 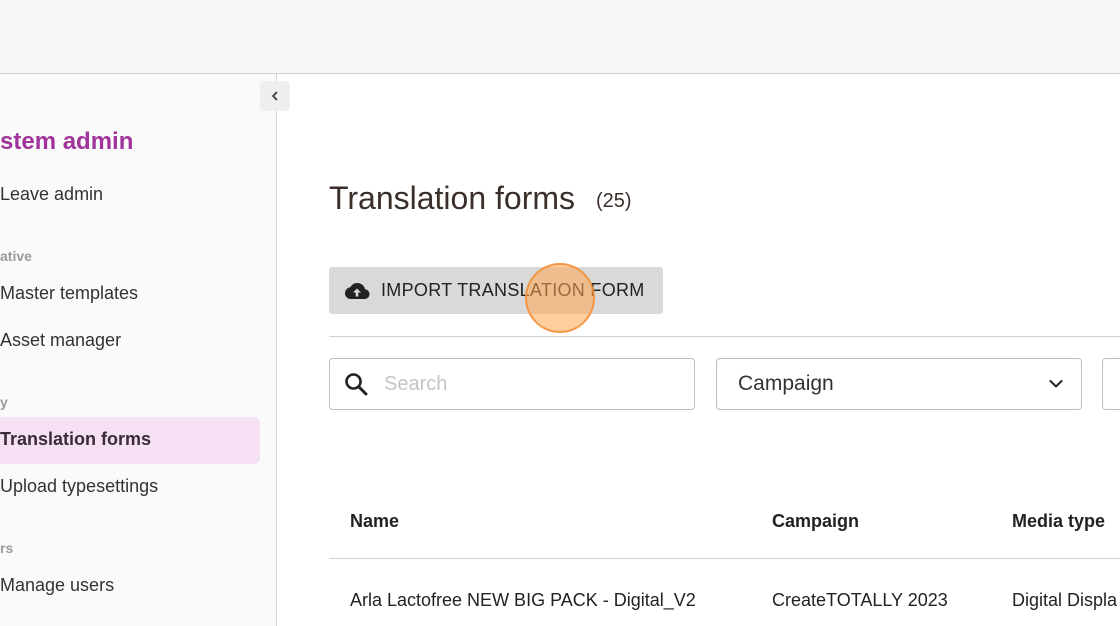 I want to click on collapse-sidebar-button, so click(x=275, y=96).